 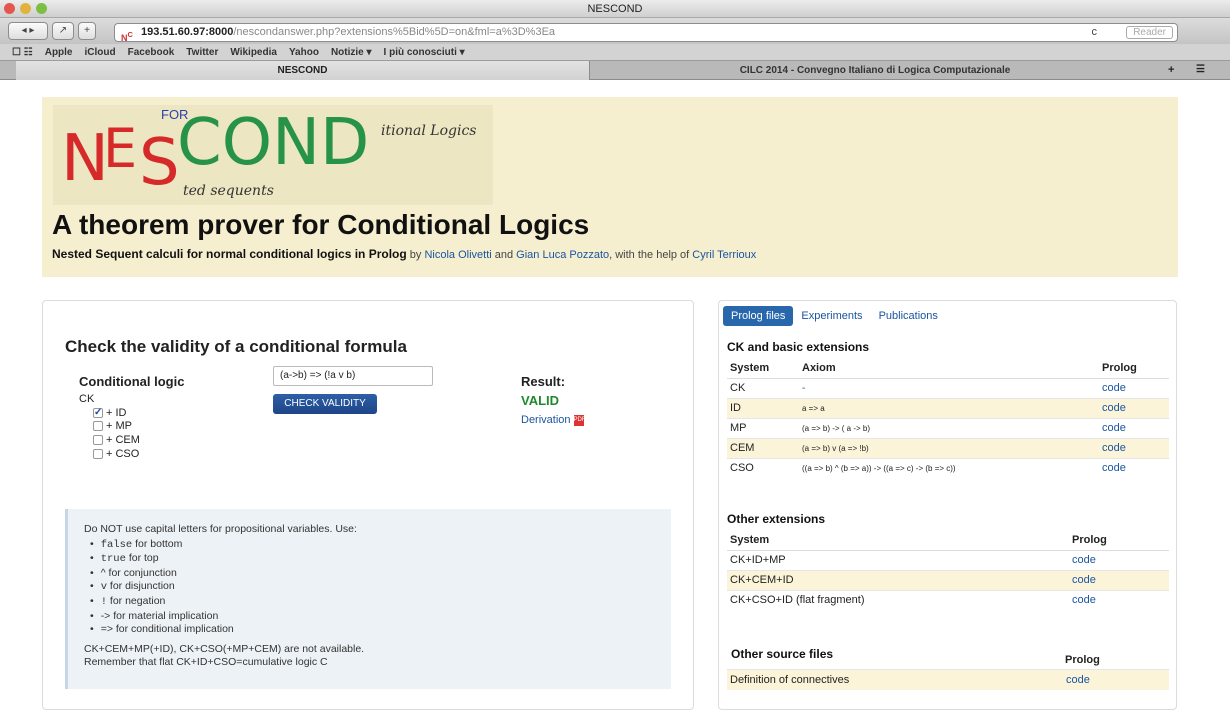 I want to click on option-id: ✓ + ID, so click(x=109, y=413).